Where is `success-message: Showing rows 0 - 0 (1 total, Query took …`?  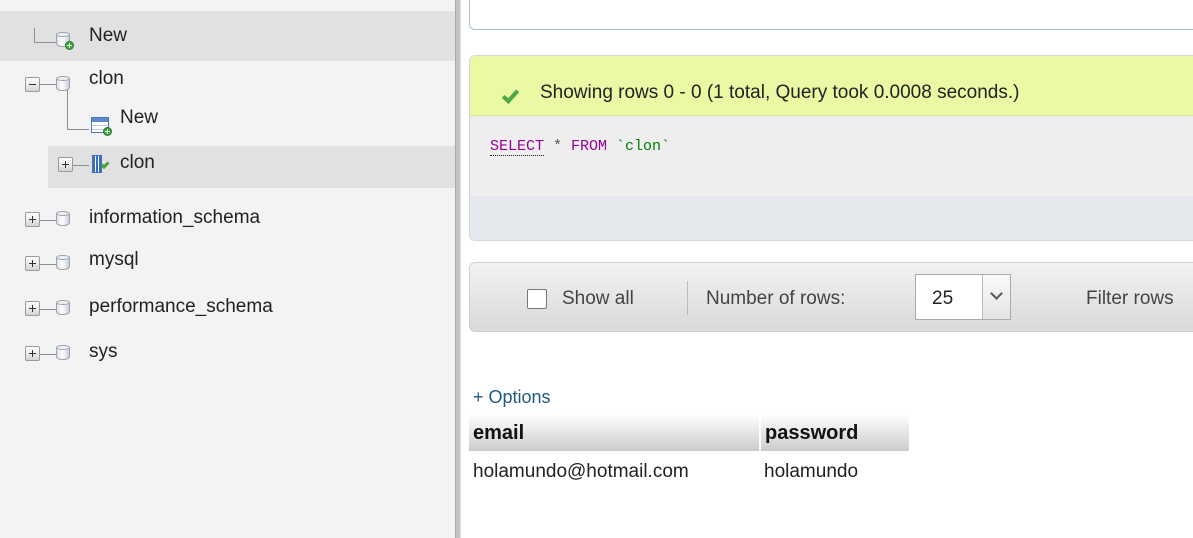
success-message: Showing rows 0 - 0 (1 total, Query took … is located at coordinates (831, 86).